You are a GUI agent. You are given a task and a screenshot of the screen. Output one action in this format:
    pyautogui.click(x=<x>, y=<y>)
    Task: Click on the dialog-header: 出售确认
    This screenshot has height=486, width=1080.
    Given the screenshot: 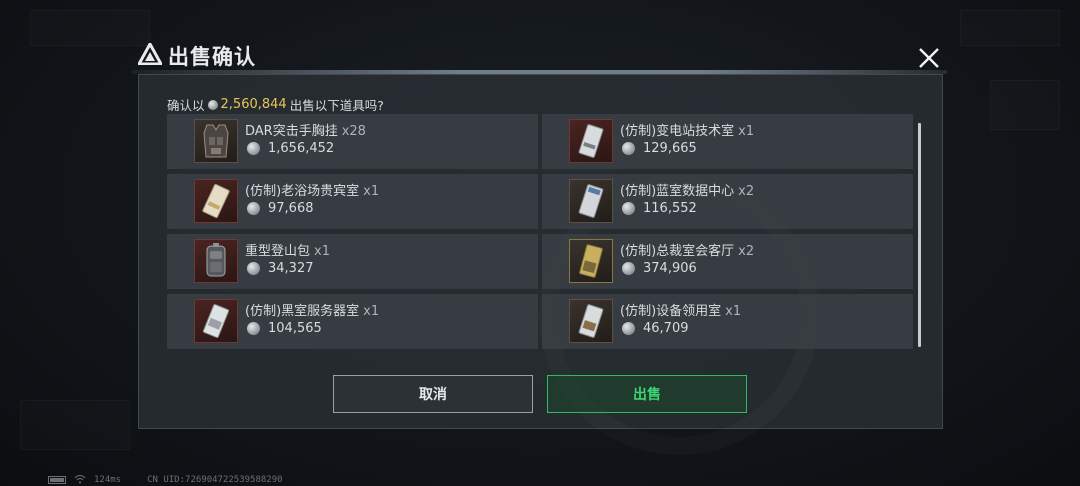 What is the action you would take?
    pyautogui.click(x=196, y=56)
    